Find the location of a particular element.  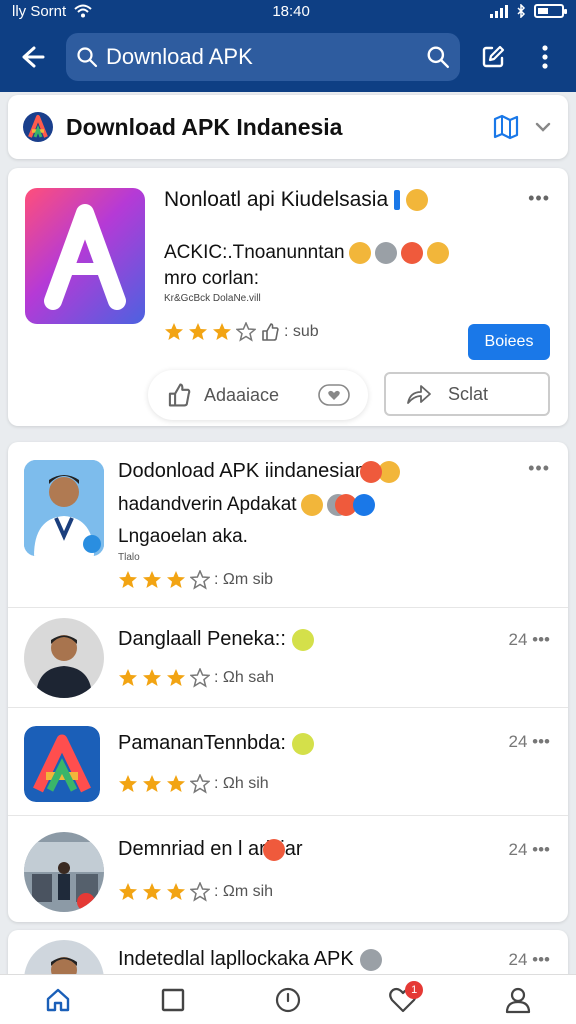

battery-icon is located at coordinates (550, 11).